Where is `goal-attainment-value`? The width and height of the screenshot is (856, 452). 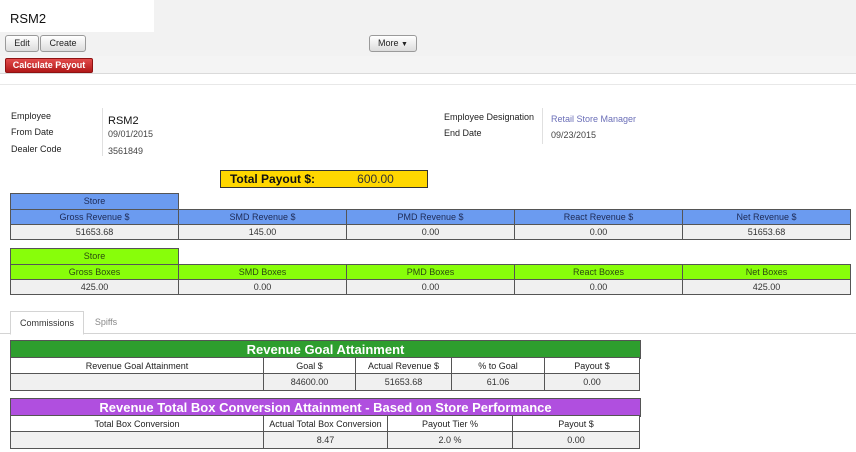
goal-attainment-value is located at coordinates (137, 382).